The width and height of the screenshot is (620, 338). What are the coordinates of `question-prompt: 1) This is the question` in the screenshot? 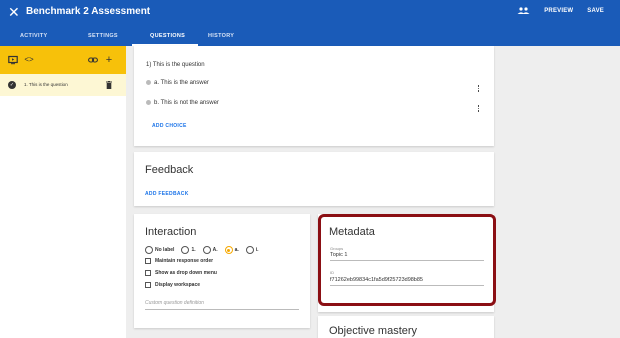 It's located at (175, 65).